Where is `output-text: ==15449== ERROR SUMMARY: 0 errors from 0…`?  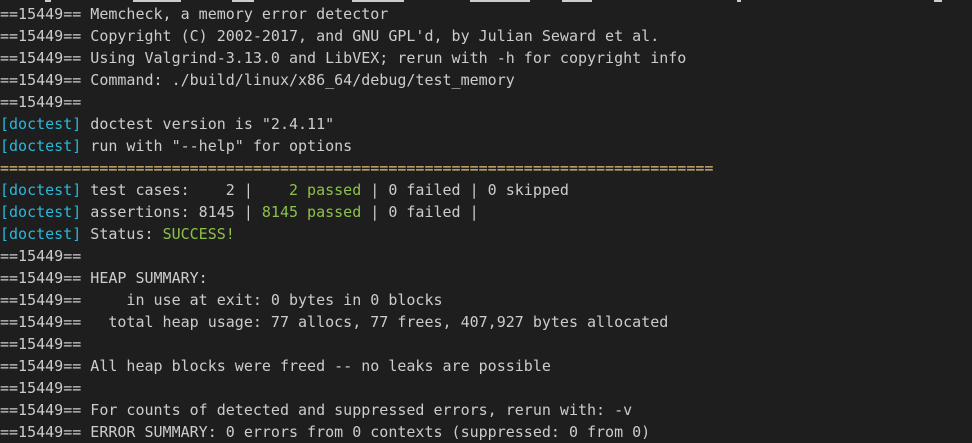
output-text: ==15449== ERROR SUMMARY: 0 errors from 0… is located at coordinates (325, 432).